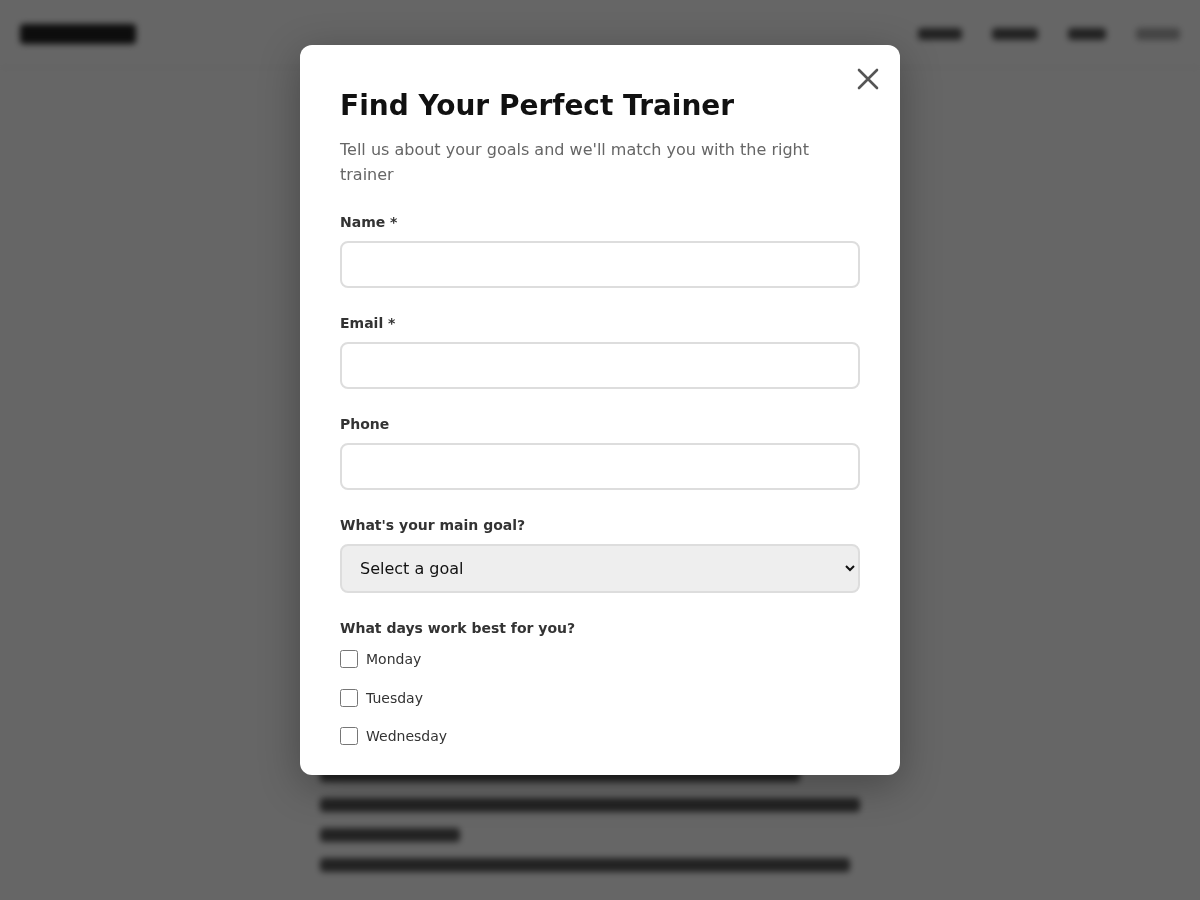  What do you see at coordinates (600, 568) in the screenshot?
I see `goal-dropdown: Select a goal` at bounding box center [600, 568].